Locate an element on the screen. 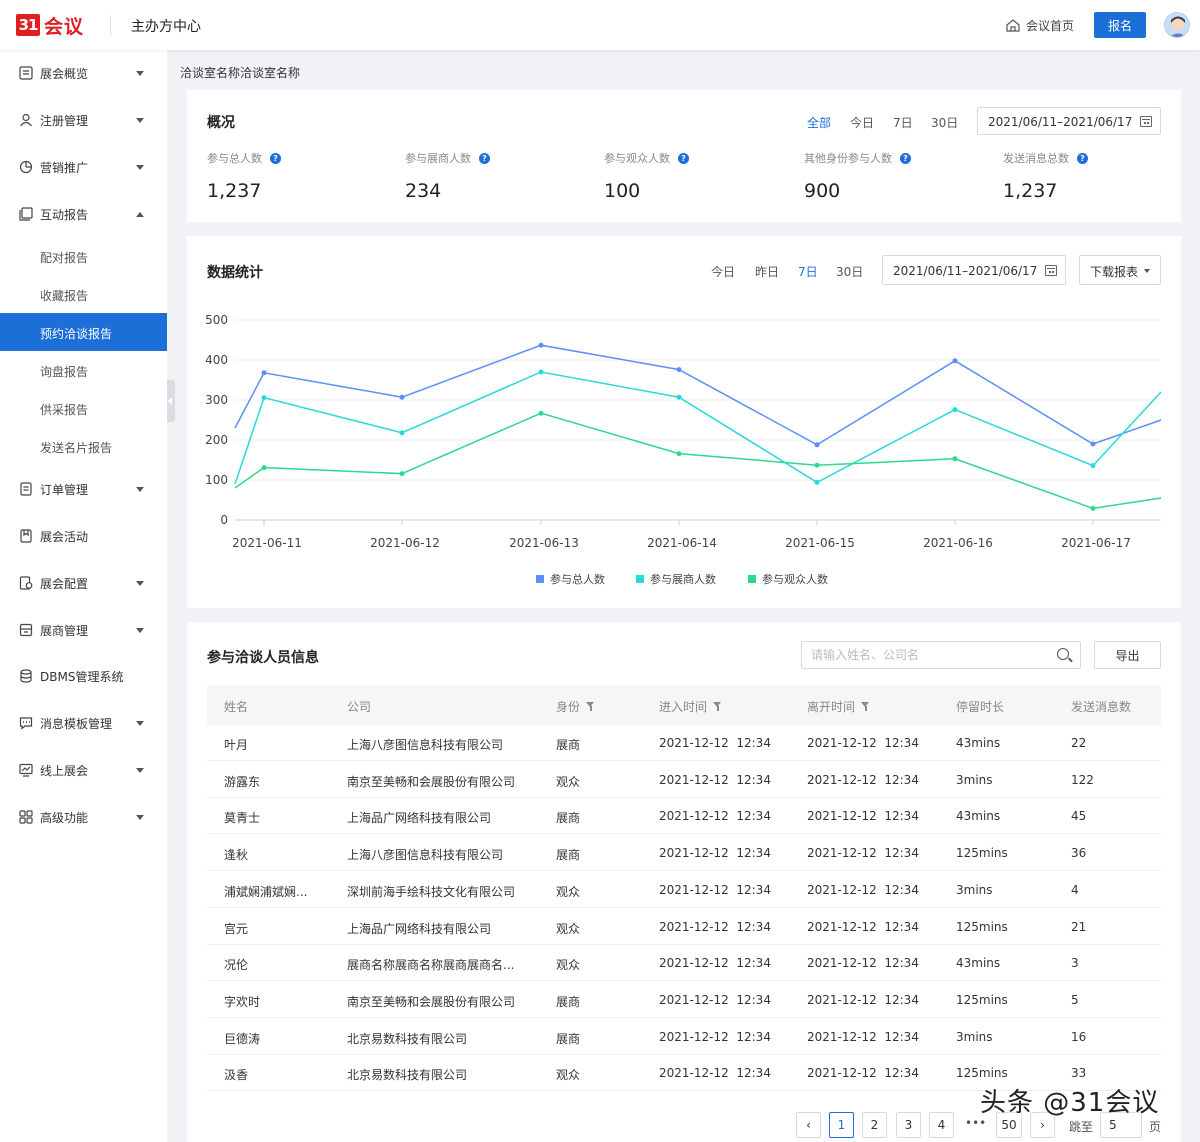 This screenshot has height=1142, width=1200. sidebar-item-12: 高级功能 is located at coordinates (83, 817).